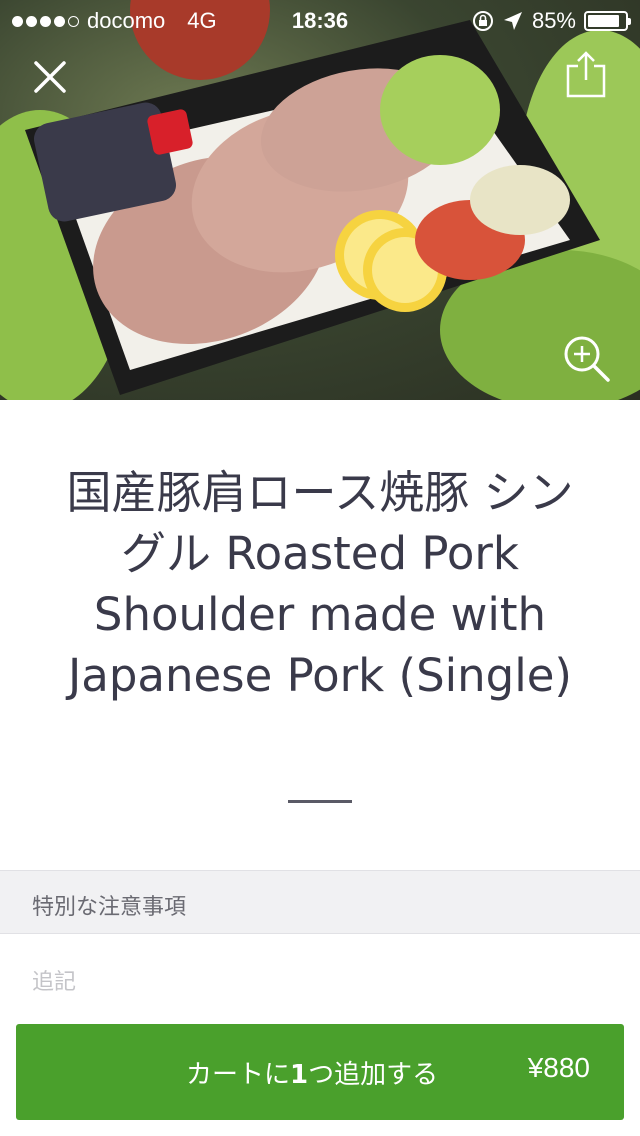 The image size is (640, 1136). What do you see at coordinates (320, 801) in the screenshot?
I see `title-divider` at bounding box center [320, 801].